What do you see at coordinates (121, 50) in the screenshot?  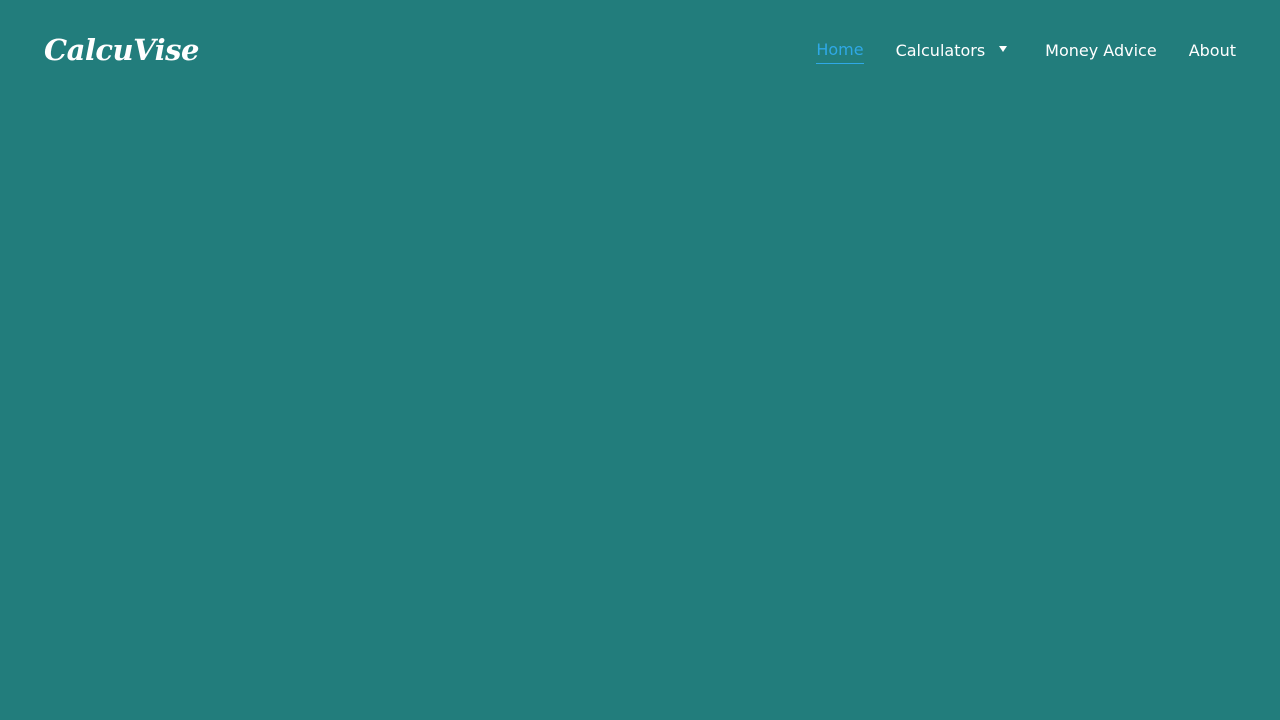 I see `site-logo: CalcuVise` at bounding box center [121, 50].